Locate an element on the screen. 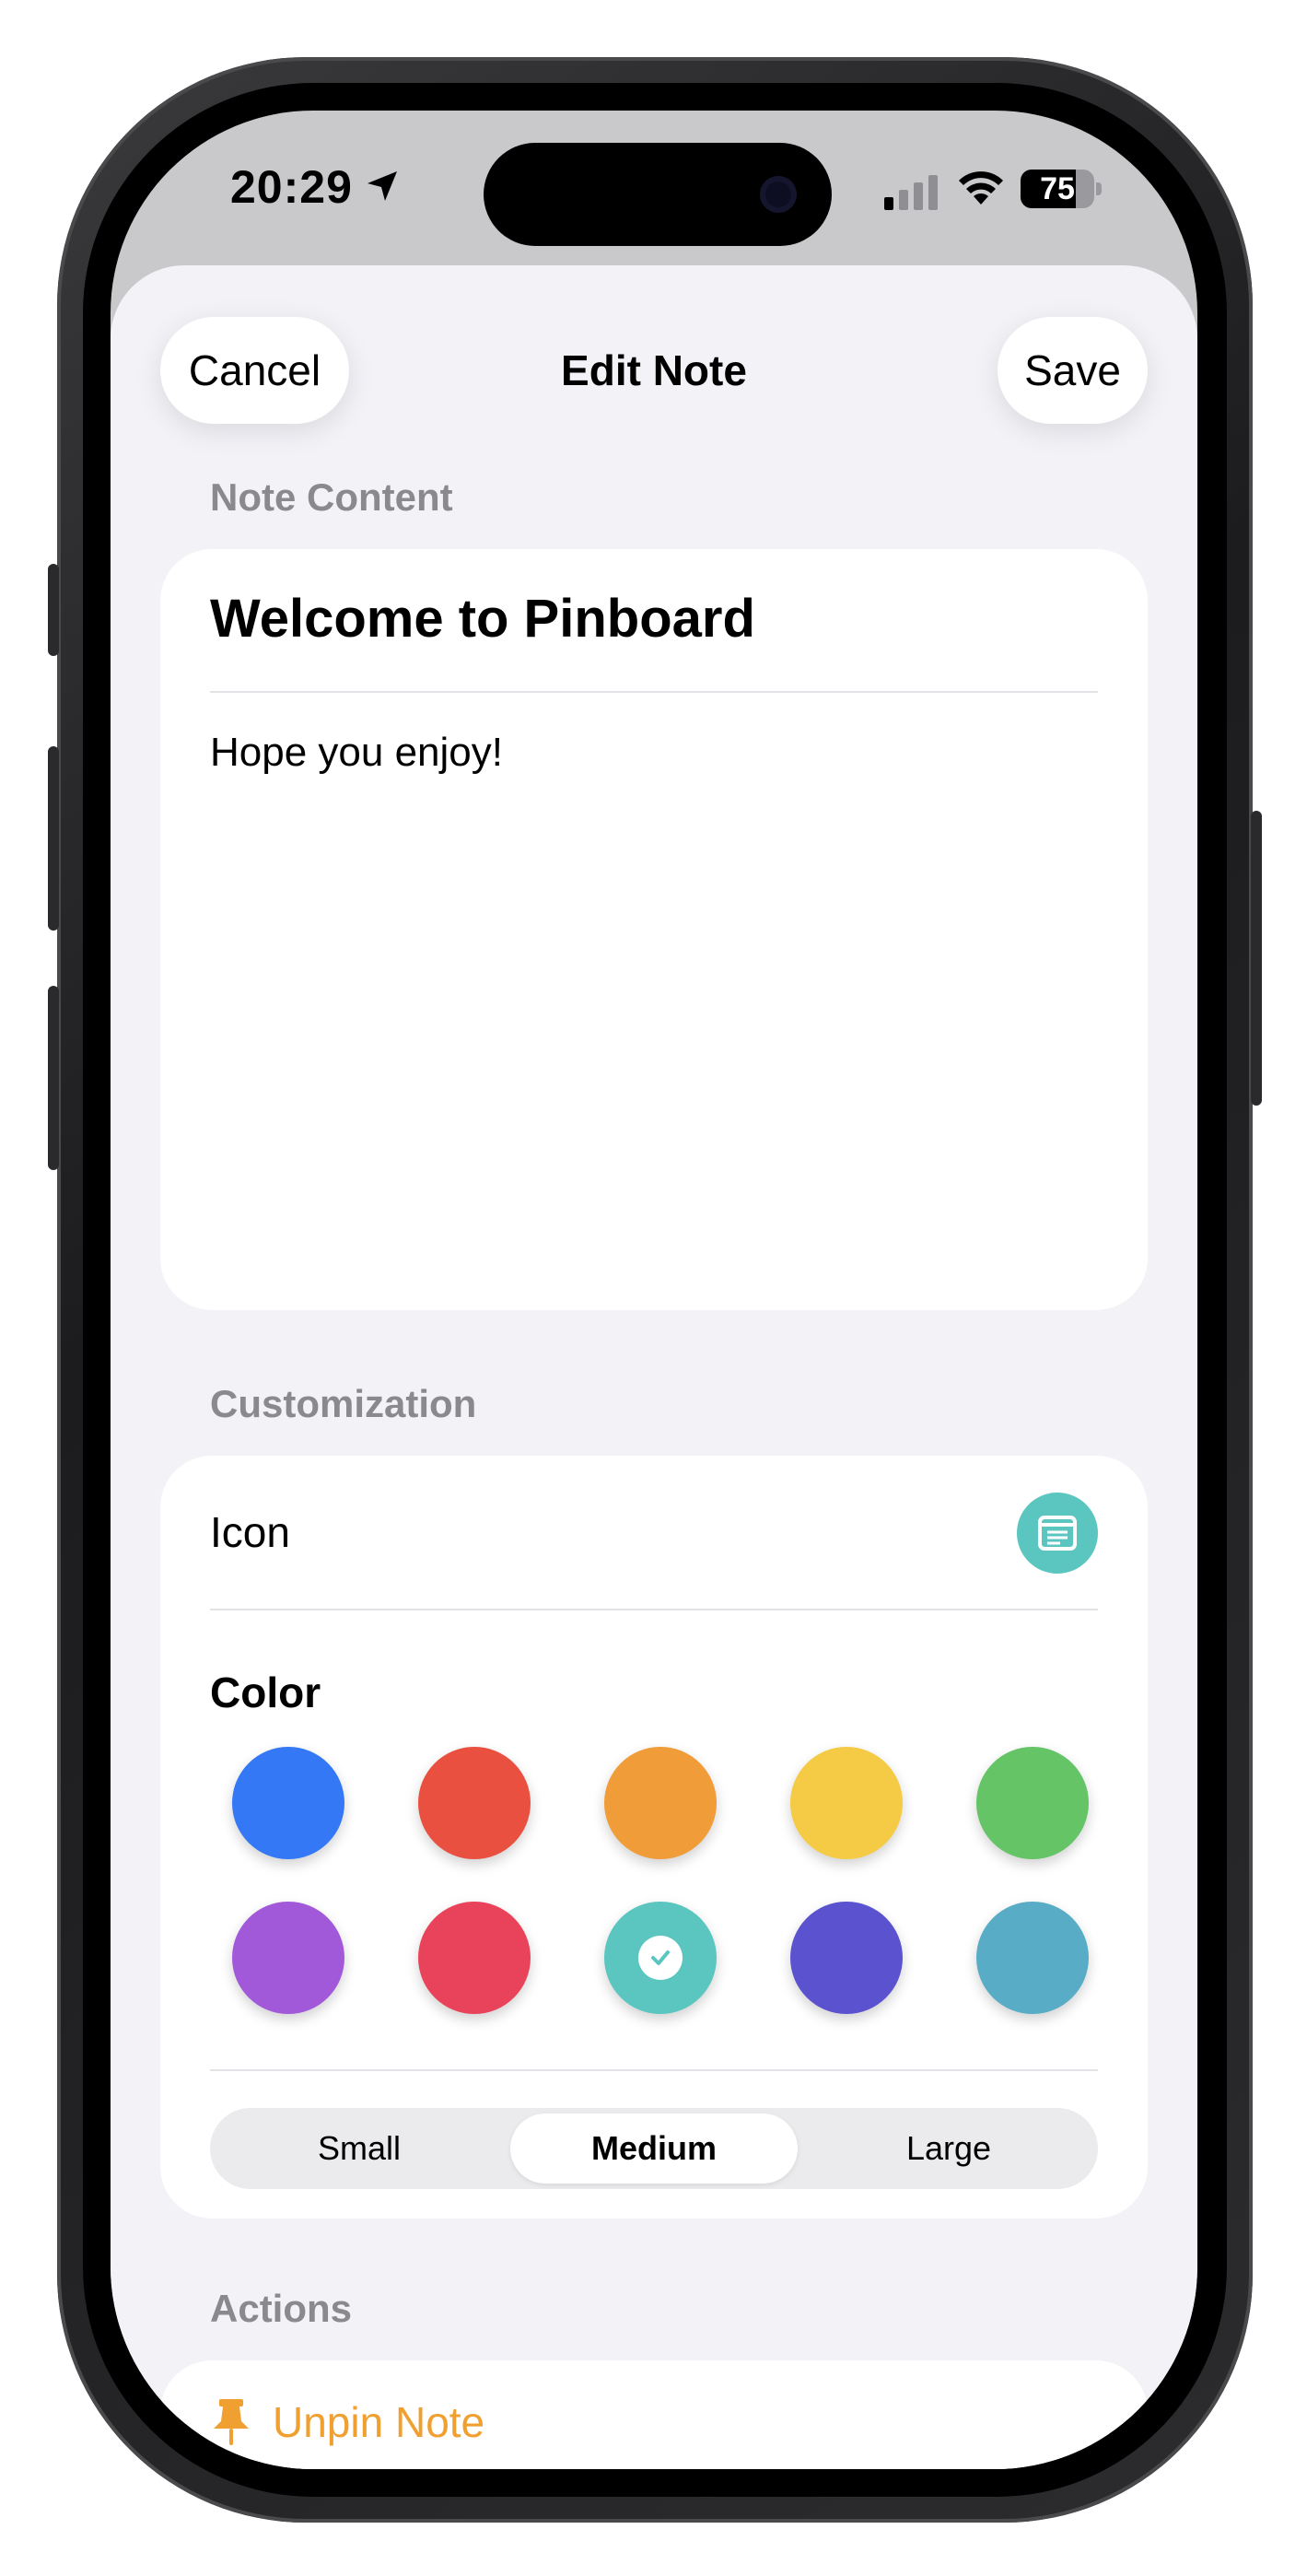  status-bar: 20:29 75 is located at coordinates (654, 189).